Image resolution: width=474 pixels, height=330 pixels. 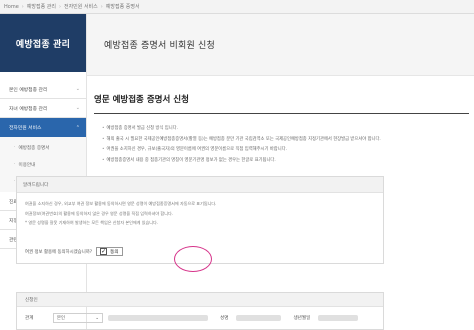 What do you see at coordinates (34, 148) in the screenshot?
I see `sidebar-subitem-label: 예방접종 증명서` at bounding box center [34, 148].